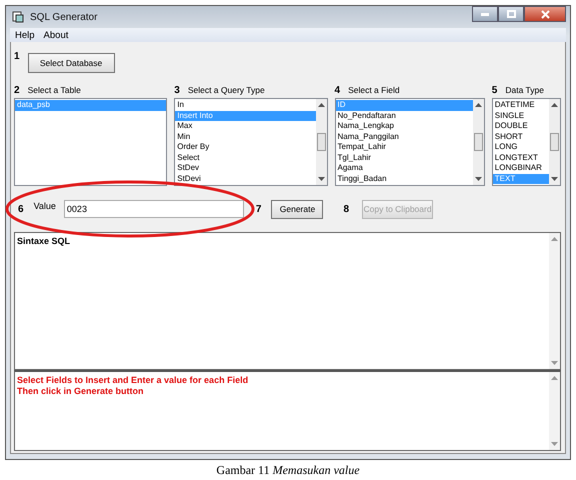  I want to click on list-label: Select a Query Type, so click(226, 90).